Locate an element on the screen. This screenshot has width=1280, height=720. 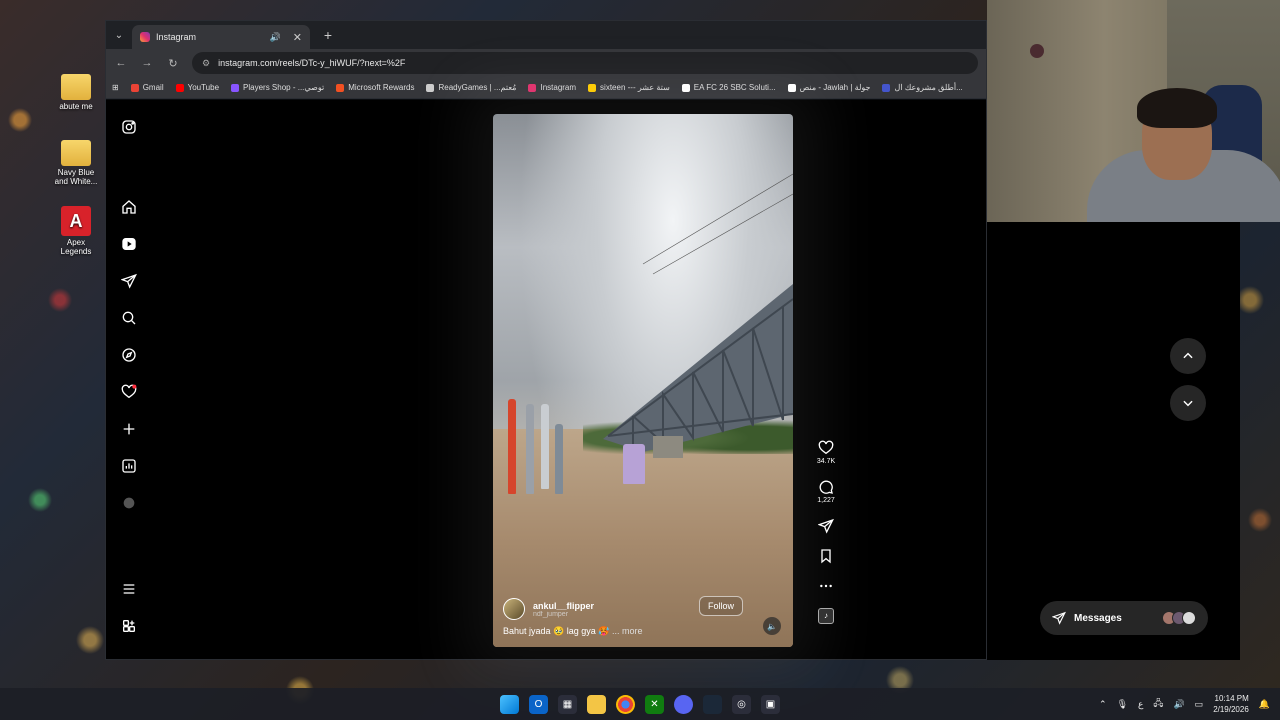
next-reel-button is located at coordinates (1188, 403).